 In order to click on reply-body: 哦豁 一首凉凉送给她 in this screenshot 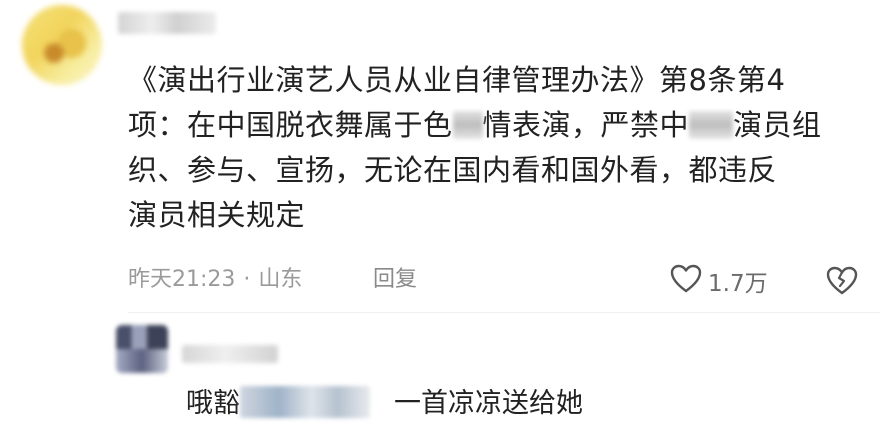, I will do `click(384, 404)`.